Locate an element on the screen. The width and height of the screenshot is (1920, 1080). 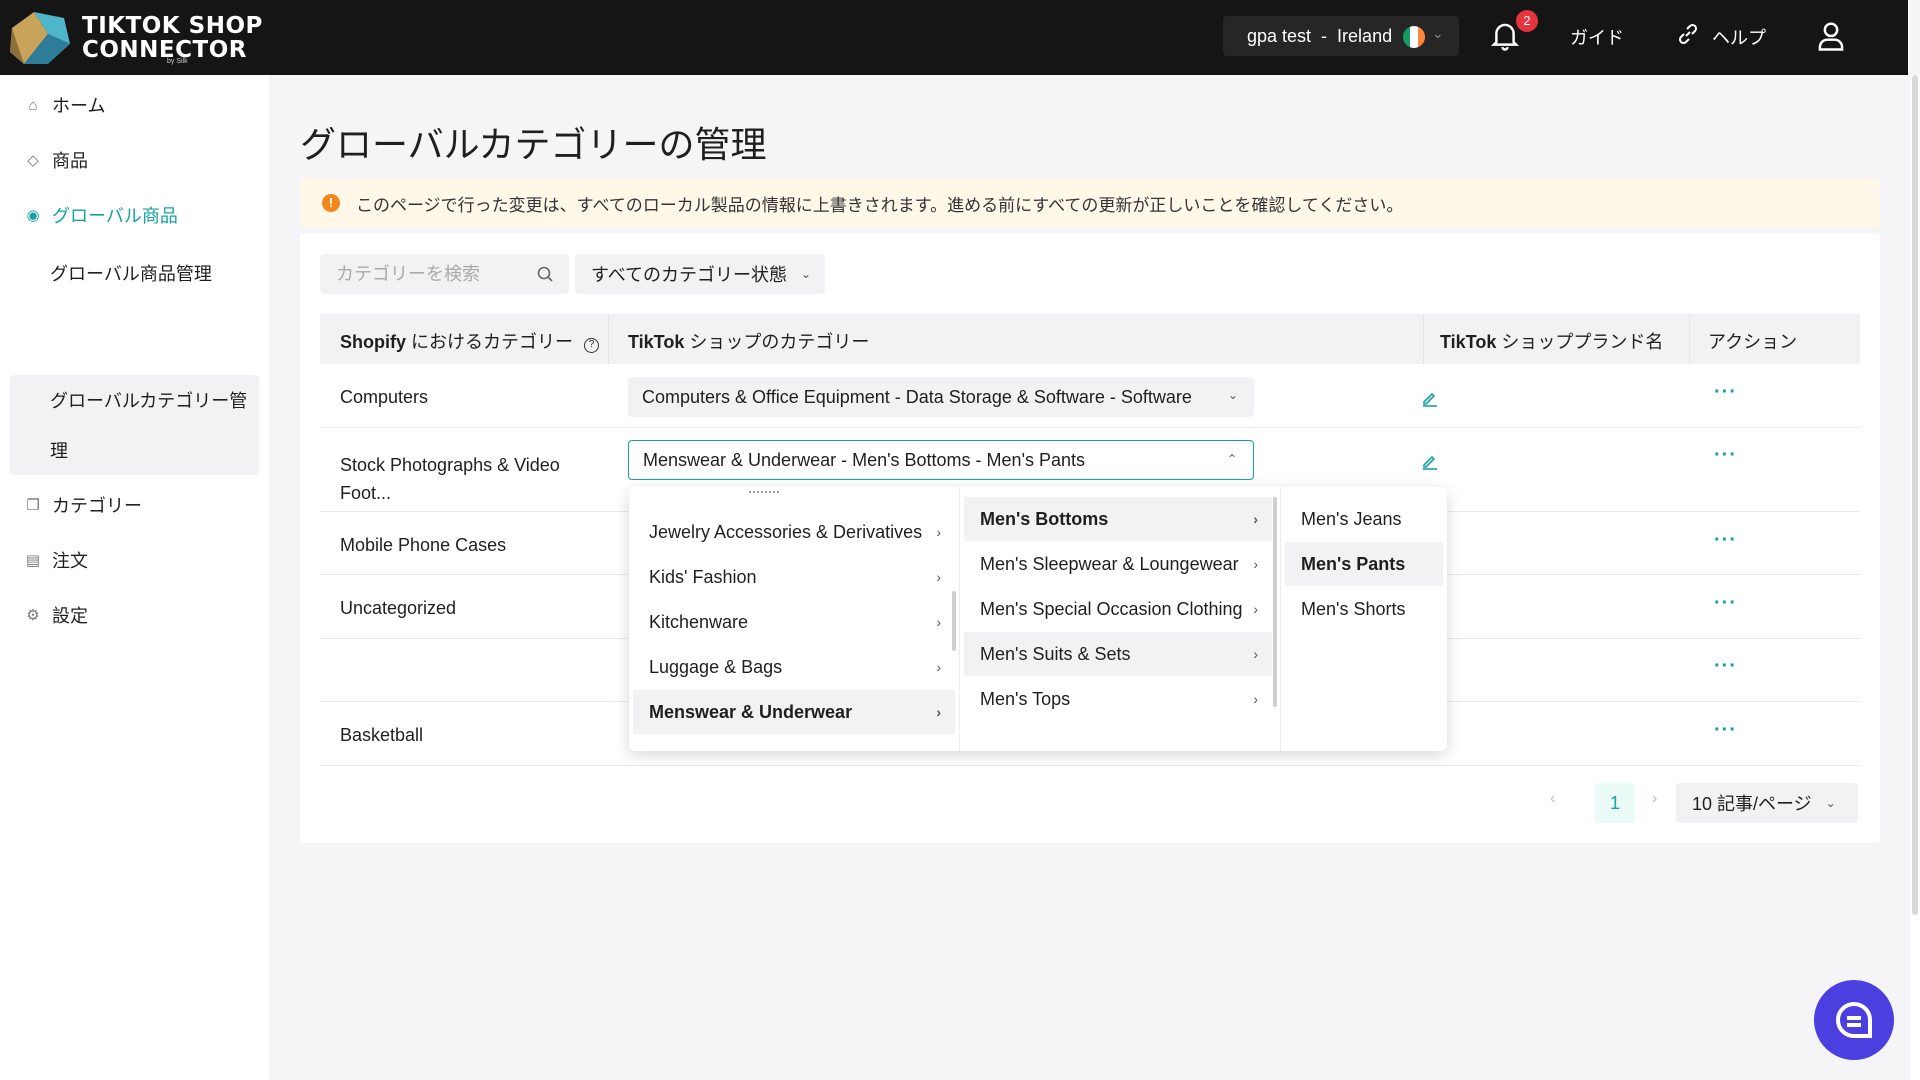
logo-subtitle: by Silk is located at coordinates (177, 61).